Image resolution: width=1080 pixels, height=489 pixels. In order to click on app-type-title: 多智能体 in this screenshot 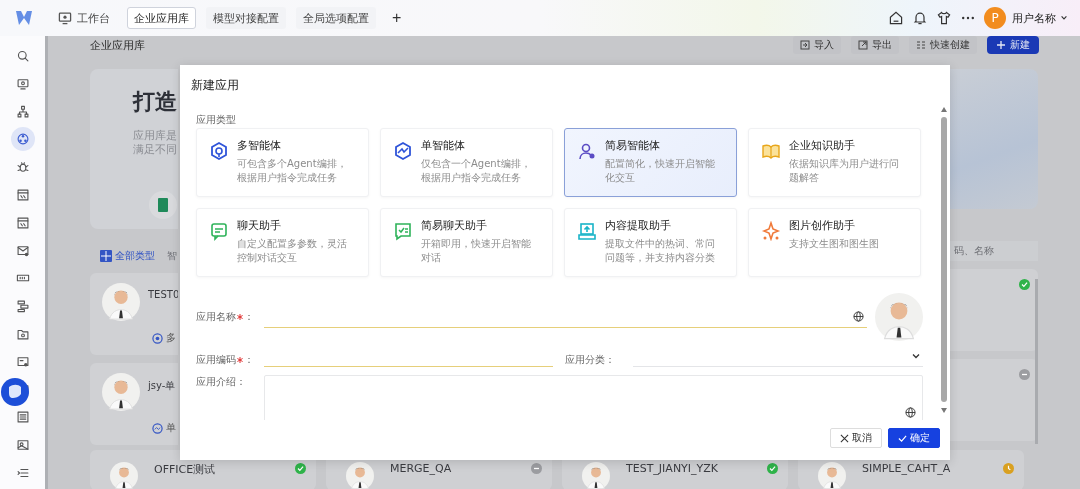, I will do `click(259, 145)`.